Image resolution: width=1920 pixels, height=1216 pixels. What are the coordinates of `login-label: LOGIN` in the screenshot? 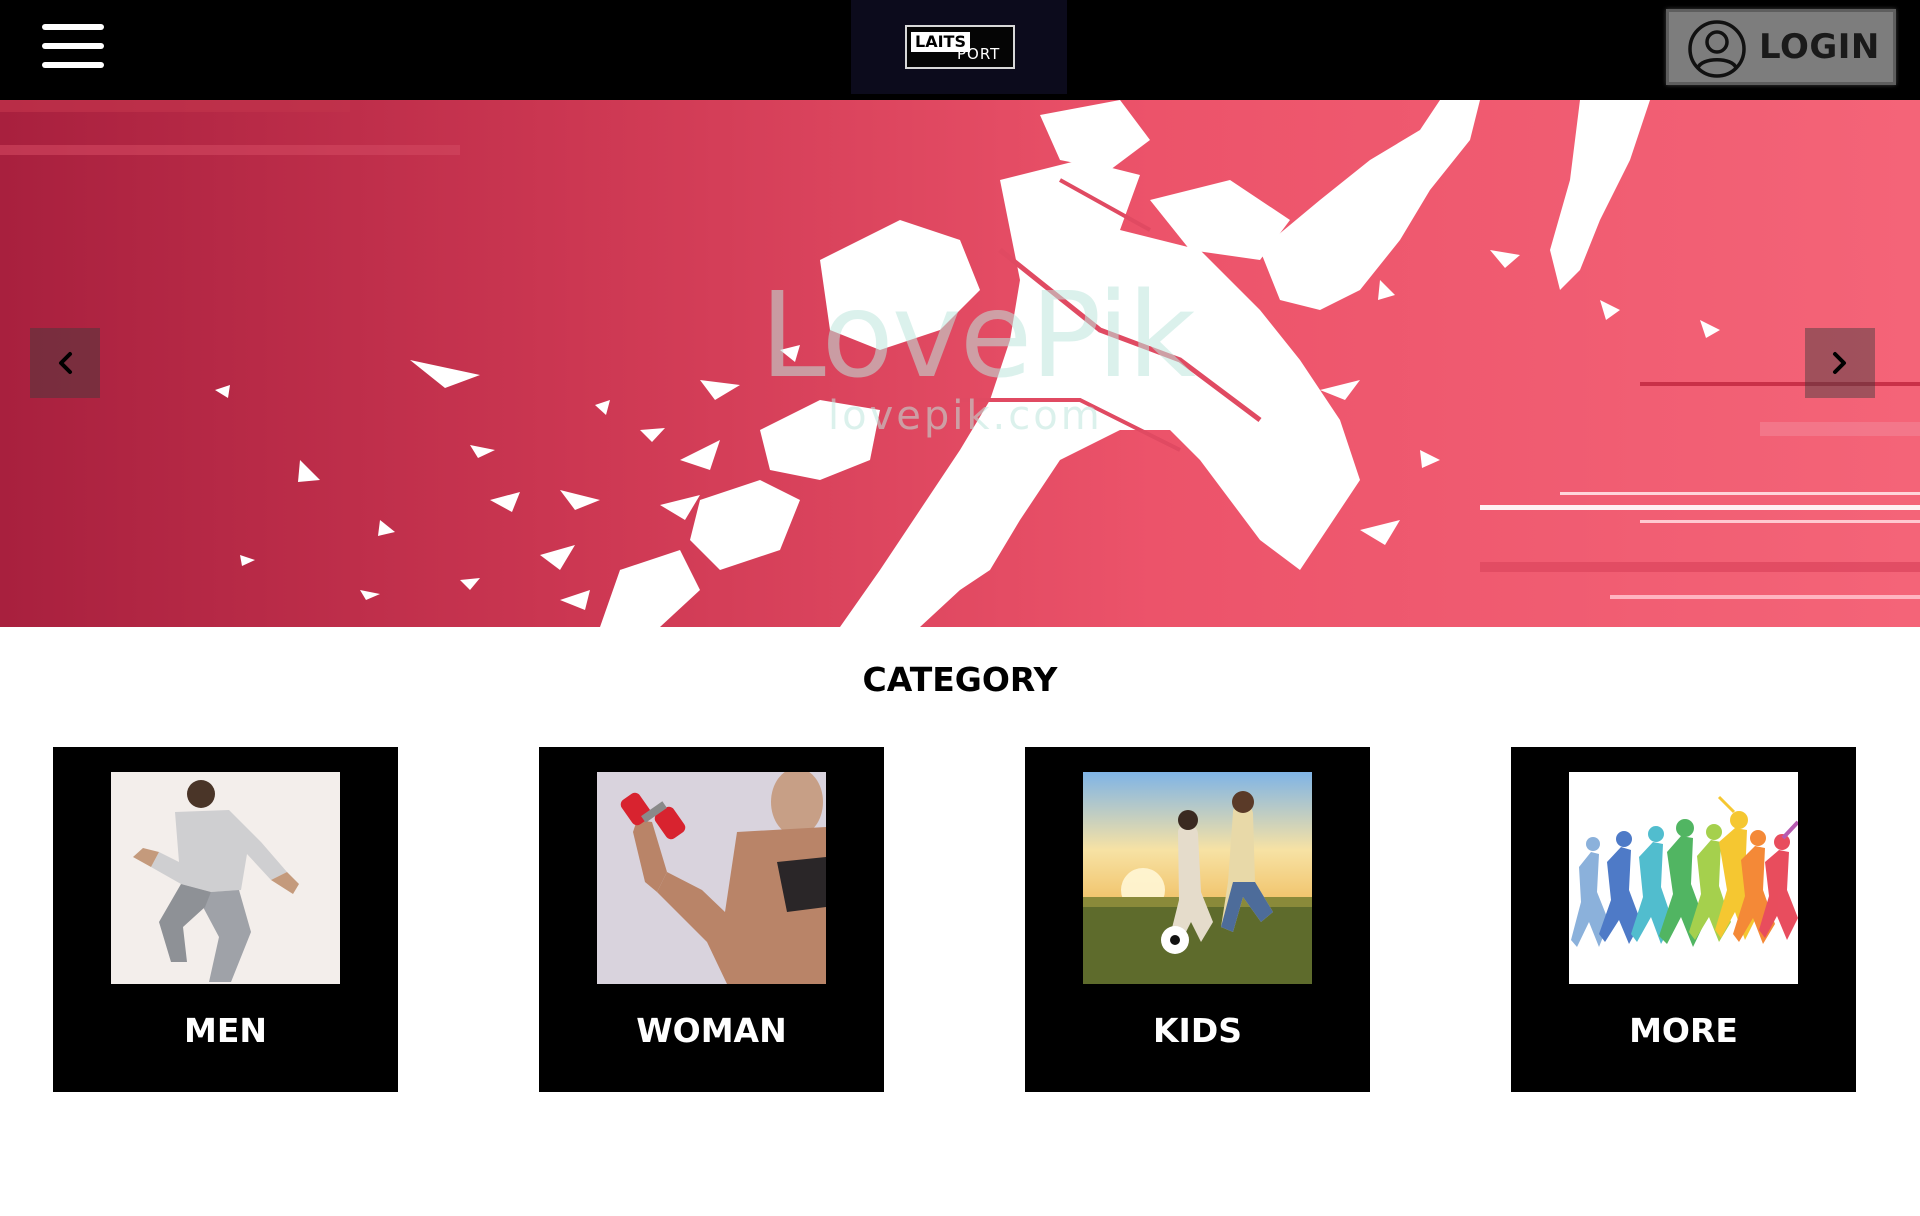 It's located at (1819, 47).